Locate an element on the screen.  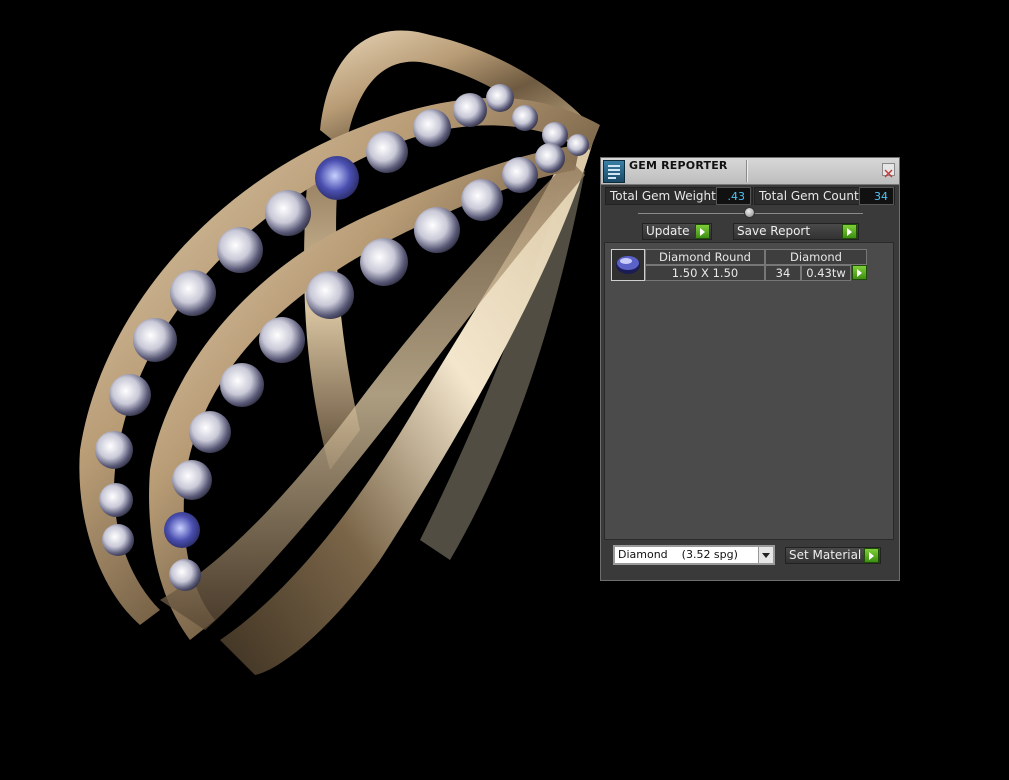
slider-handle is located at coordinates (749, 212).